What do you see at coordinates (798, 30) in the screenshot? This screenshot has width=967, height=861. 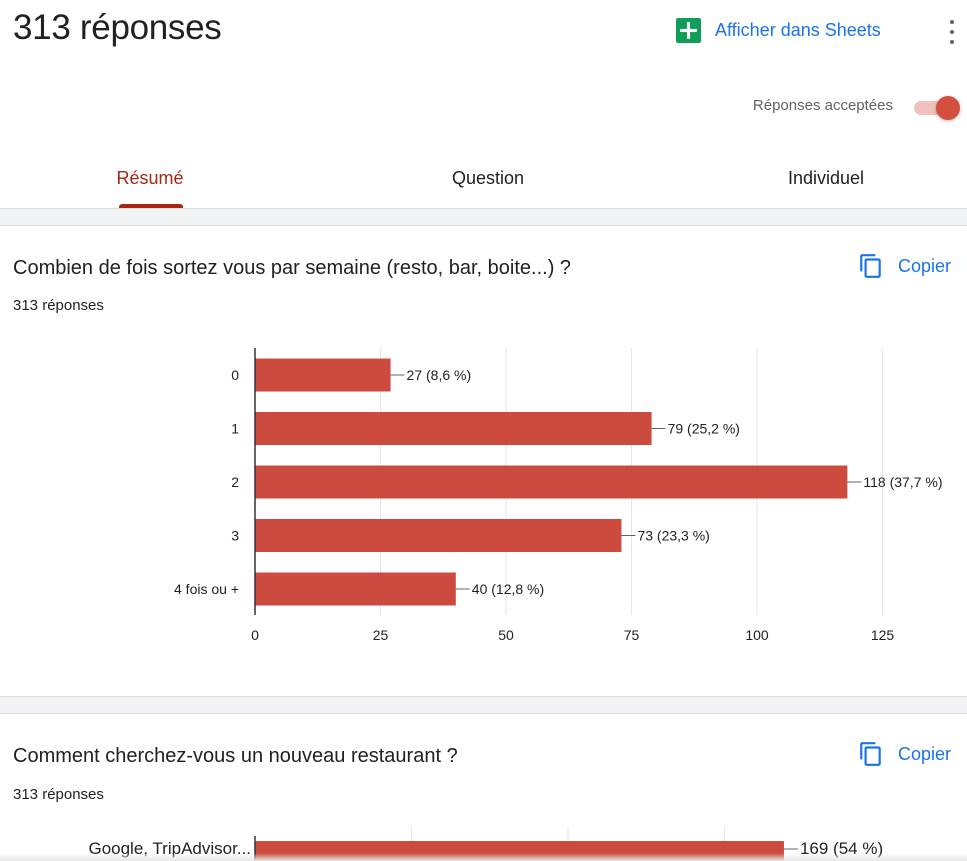 I see `view-in-sheets-label: Afficher dans Sheets` at bounding box center [798, 30].